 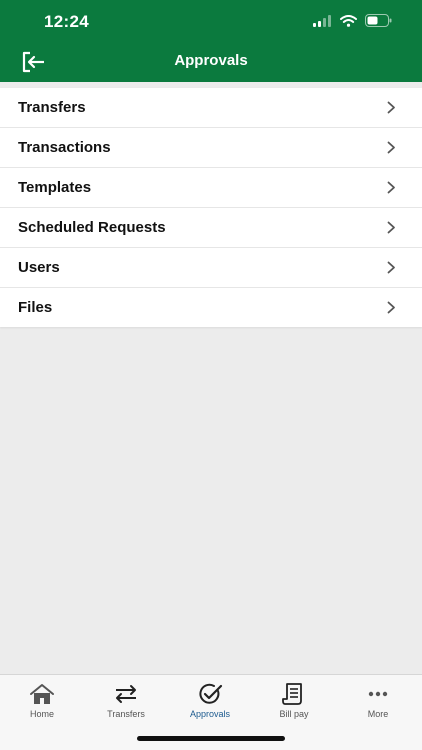 I want to click on nav-bar: Approvals, so click(x=211, y=63).